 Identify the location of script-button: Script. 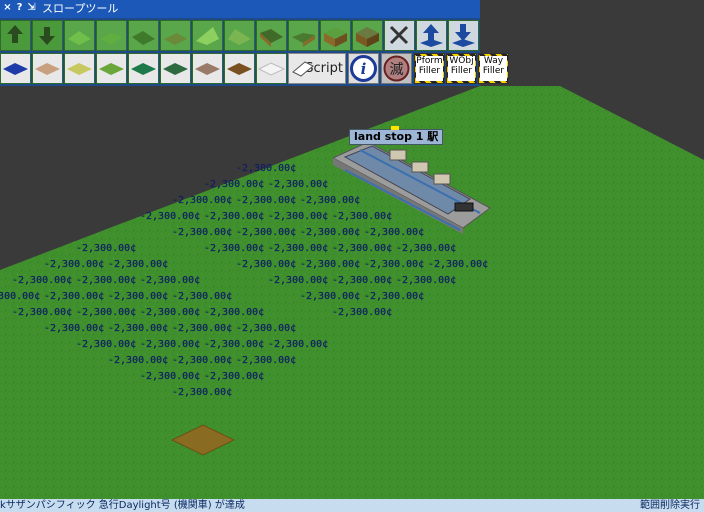
(317, 68).